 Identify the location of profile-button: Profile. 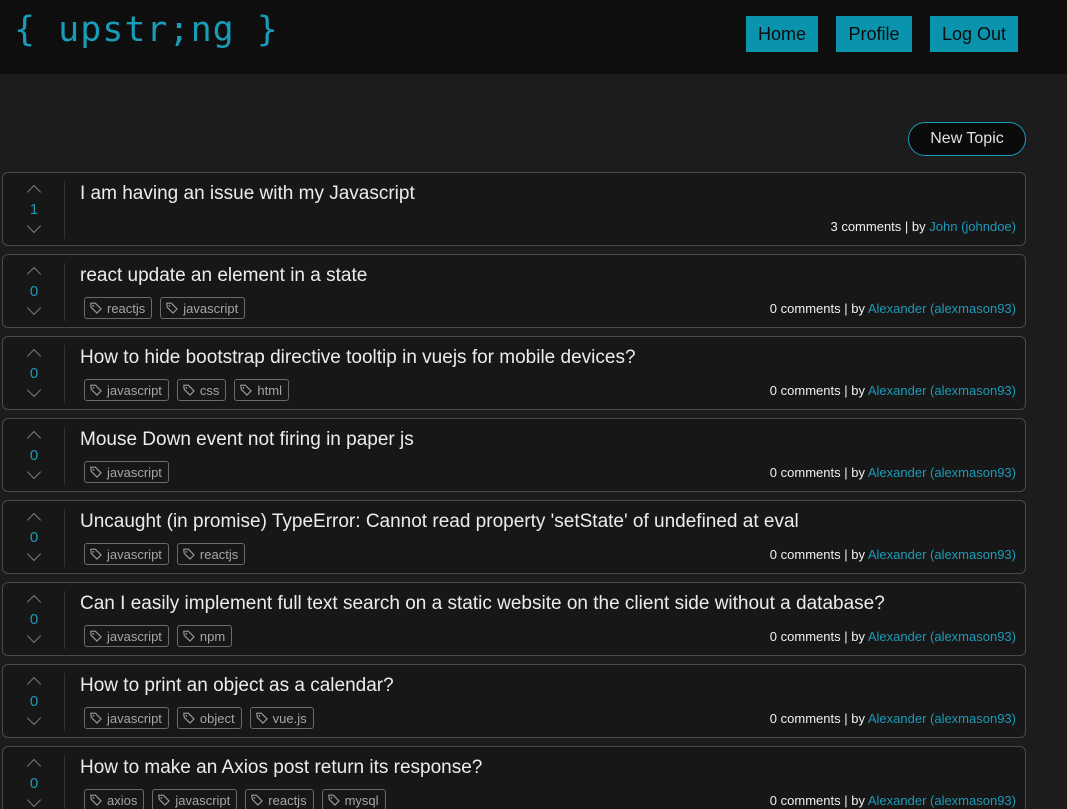
(874, 34).